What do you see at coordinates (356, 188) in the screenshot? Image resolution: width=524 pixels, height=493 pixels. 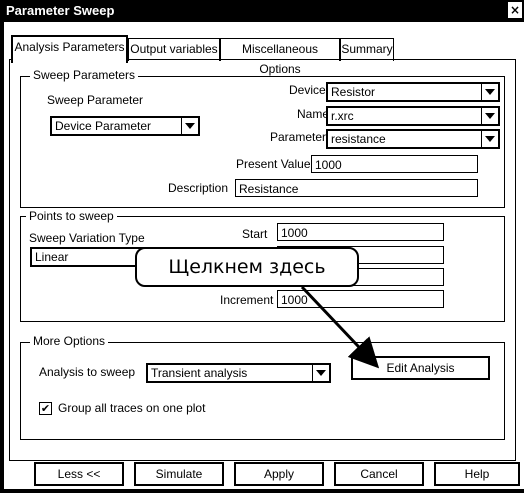 I see `description-field: Resistance` at bounding box center [356, 188].